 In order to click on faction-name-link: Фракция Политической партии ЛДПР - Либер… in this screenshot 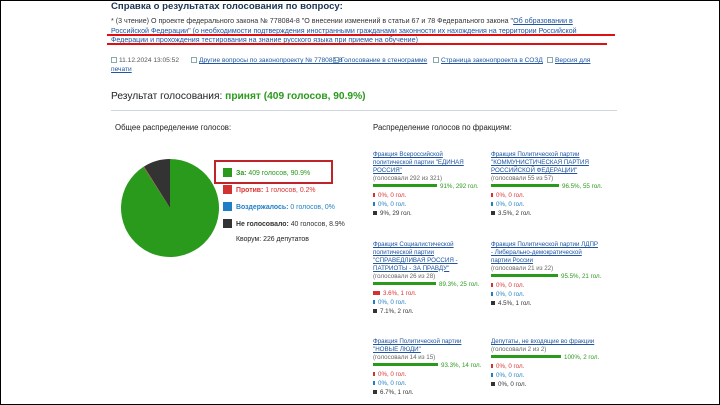, I will do `click(546, 253)`.